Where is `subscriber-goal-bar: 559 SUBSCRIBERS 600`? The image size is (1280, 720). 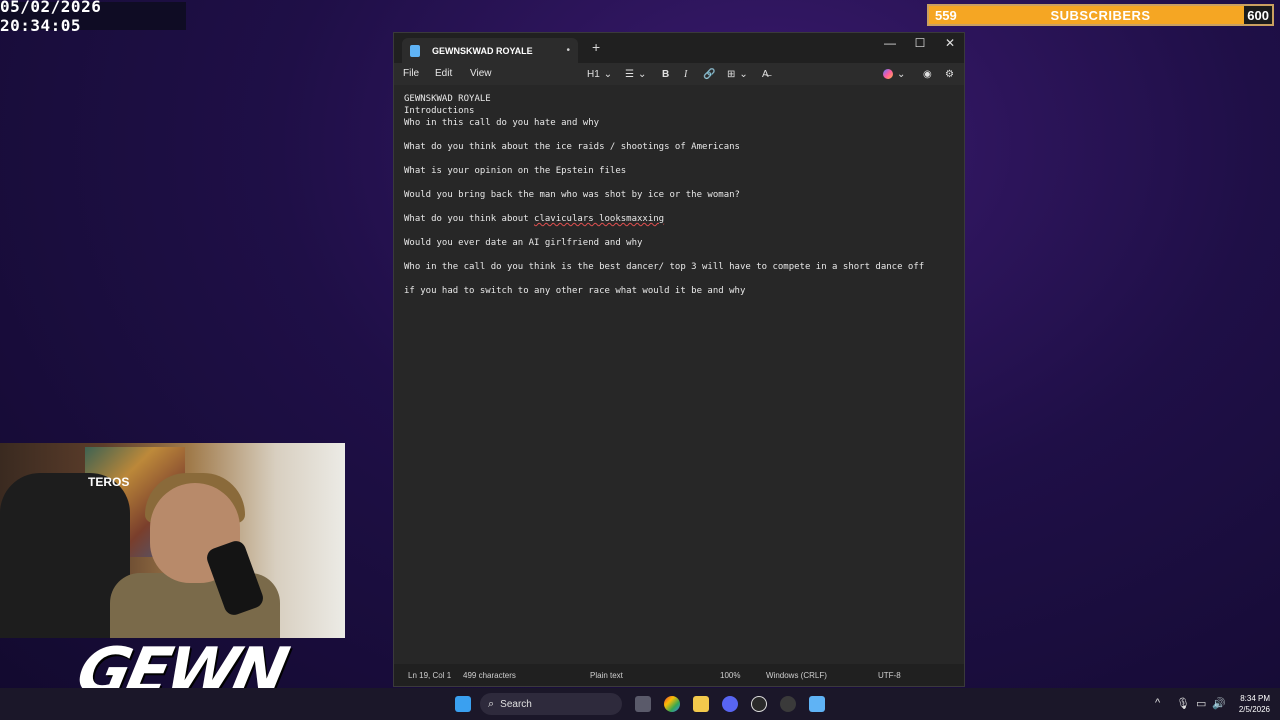
subscriber-goal-bar: 559 SUBSCRIBERS 600 is located at coordinates (1100, 15).